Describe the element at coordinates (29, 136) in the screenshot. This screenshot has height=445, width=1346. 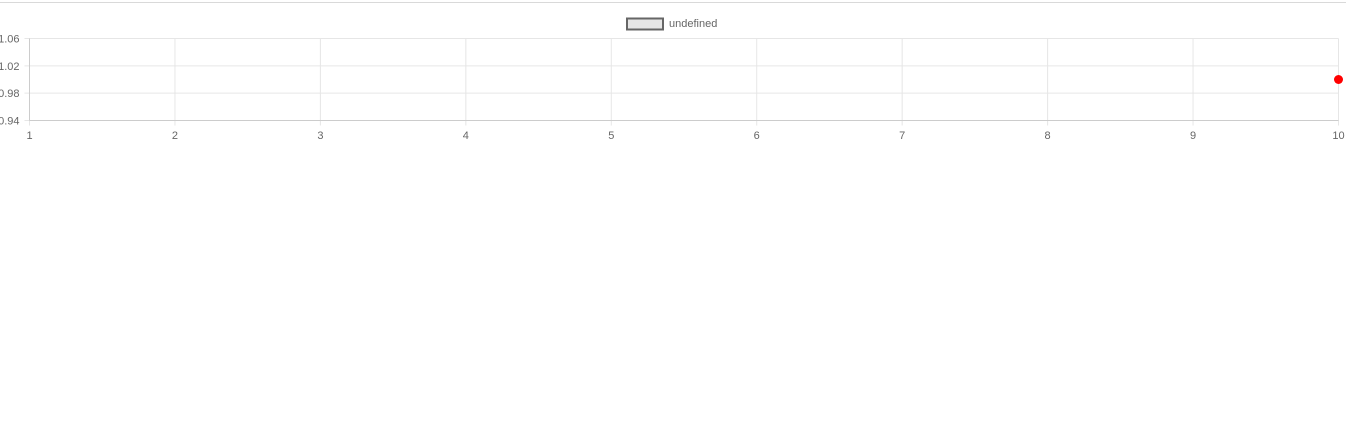
I see `x-tick-label: 1` at that location.